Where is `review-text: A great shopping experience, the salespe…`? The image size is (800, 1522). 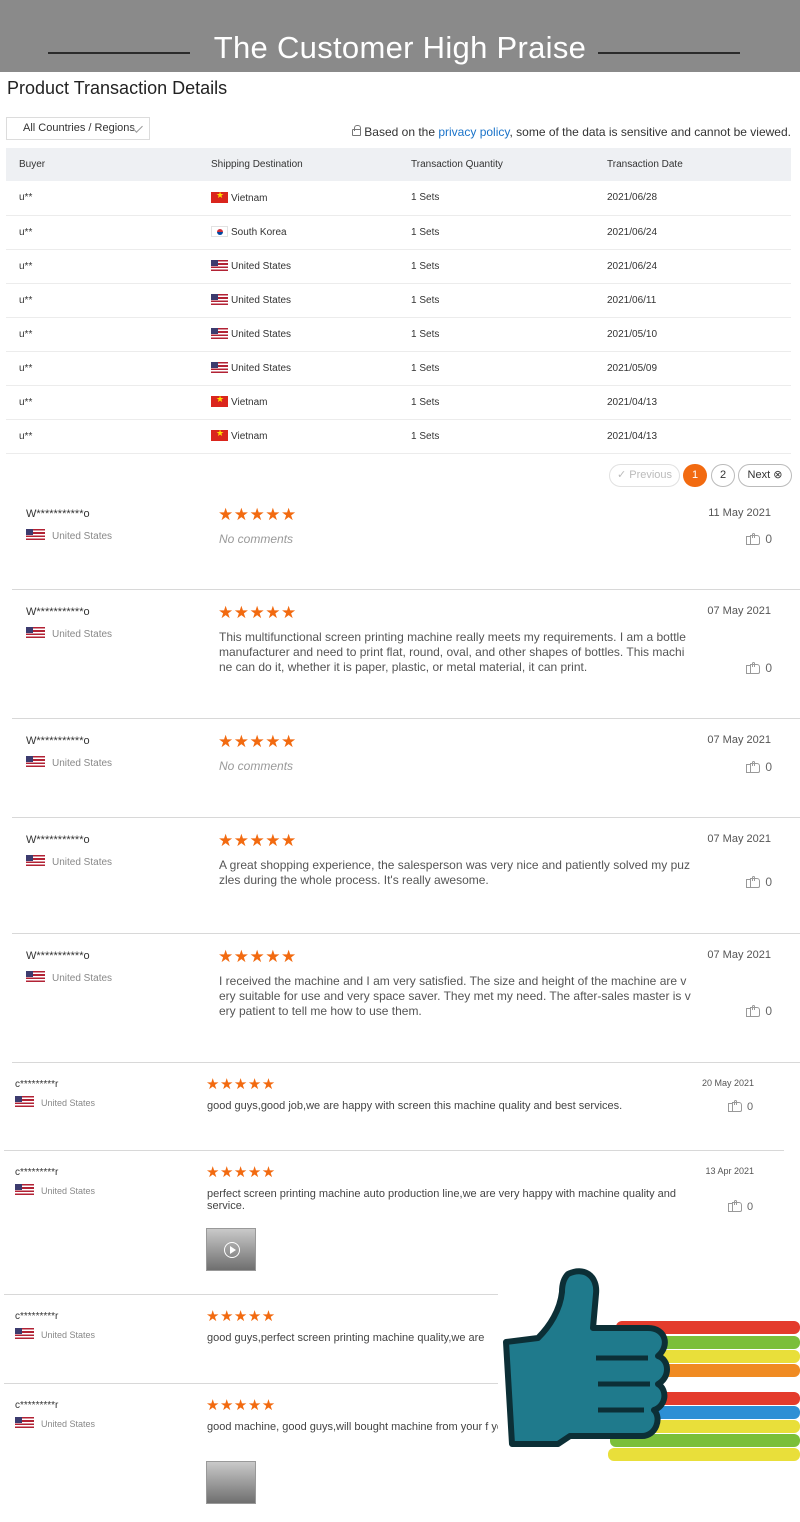 review-text: A great shopping experience, the salespe… is located at coordinates (454, 872).